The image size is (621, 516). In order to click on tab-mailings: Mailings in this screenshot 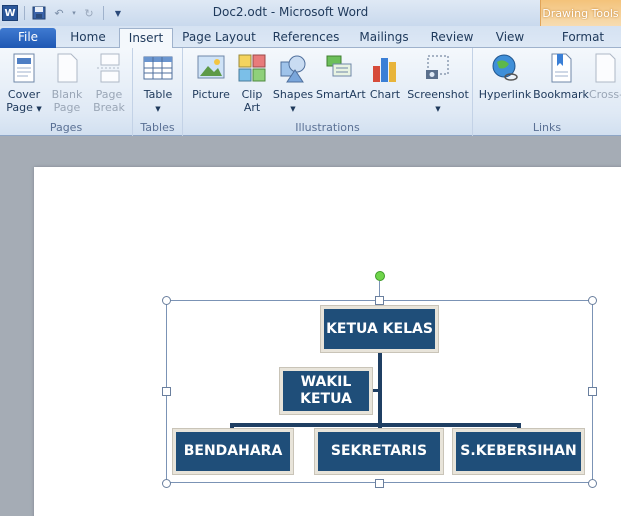, I will do `click(384, 38)`.